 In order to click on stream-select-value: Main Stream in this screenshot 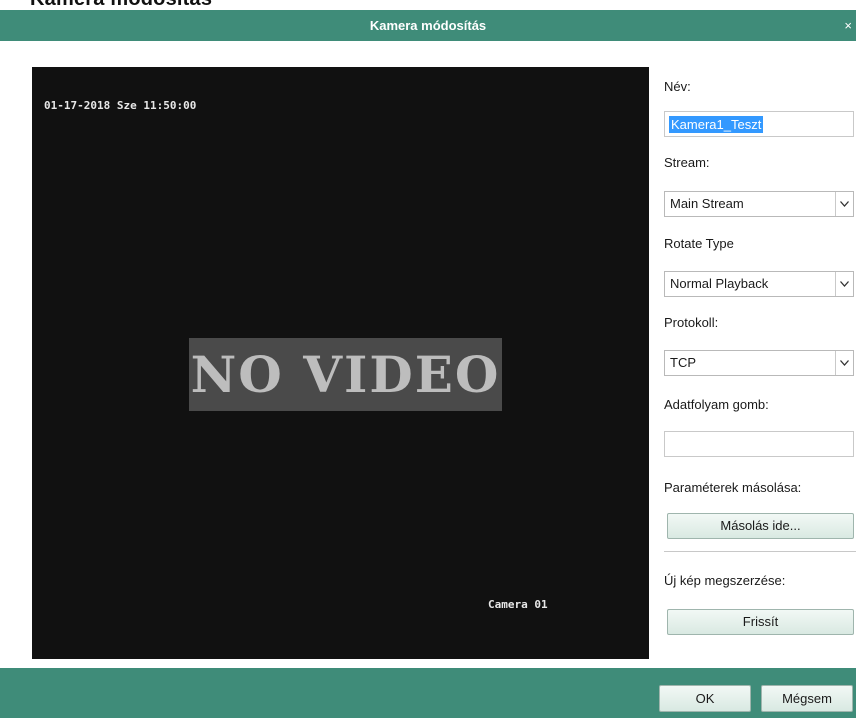, I will do `click(707, 203)`.